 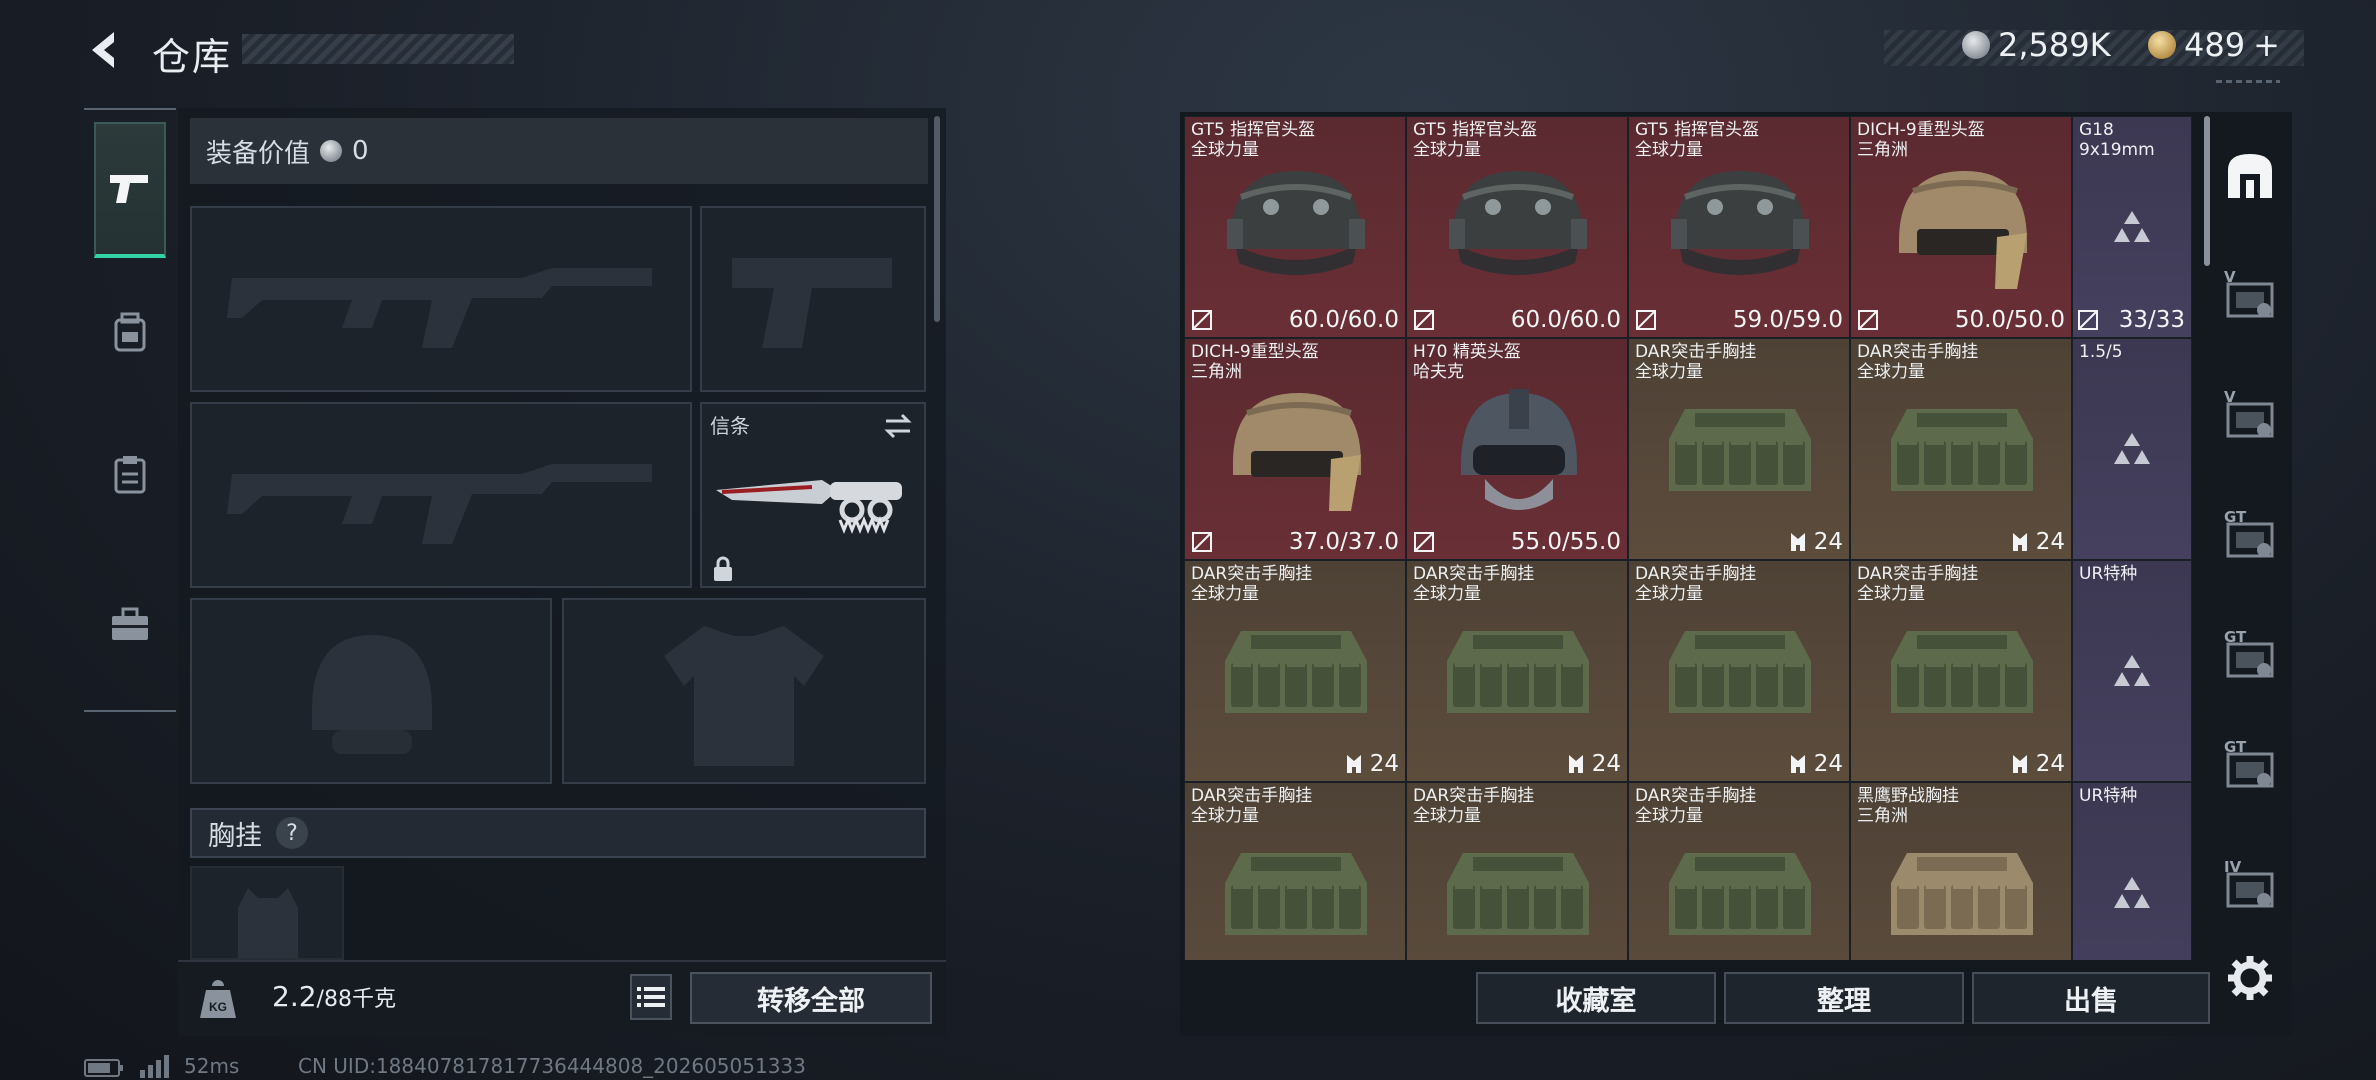 I want to click on tool-button-1: V, so click(x=2250, y=296).